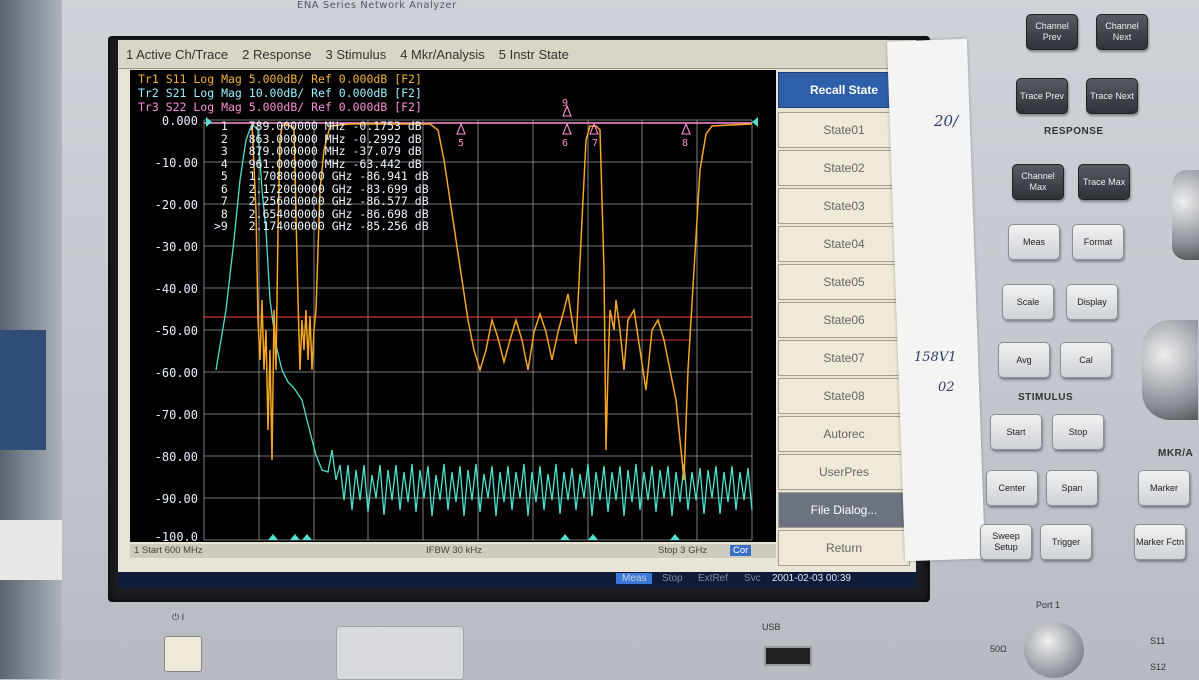 The width and height of the screenshot is (1199, 680). What do you see at coordinates (595, 143) in the screenshot?
I see `svg-text: 7` at bounding box center [595, 143].